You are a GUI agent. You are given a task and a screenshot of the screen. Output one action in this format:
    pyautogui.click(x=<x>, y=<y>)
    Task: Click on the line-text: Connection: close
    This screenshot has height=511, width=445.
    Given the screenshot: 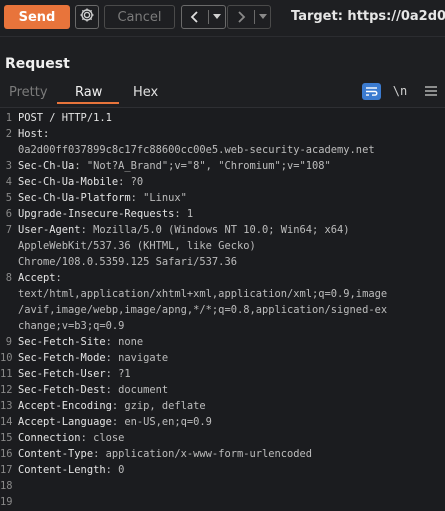 What is the action you would take?
    pyautogui.click(x=71, y=438)
    